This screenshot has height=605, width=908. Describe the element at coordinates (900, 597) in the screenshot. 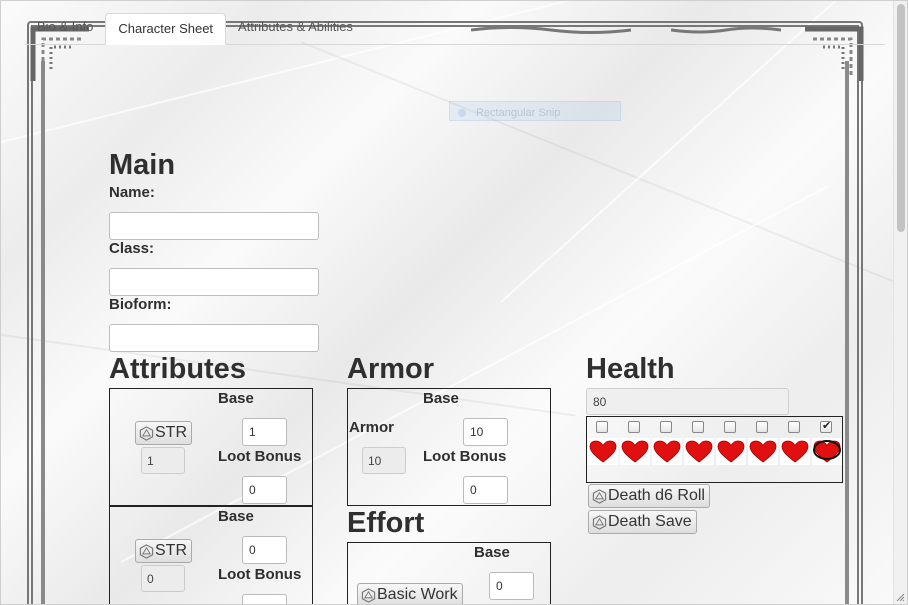

I see `resize-grip-icon` at that location.